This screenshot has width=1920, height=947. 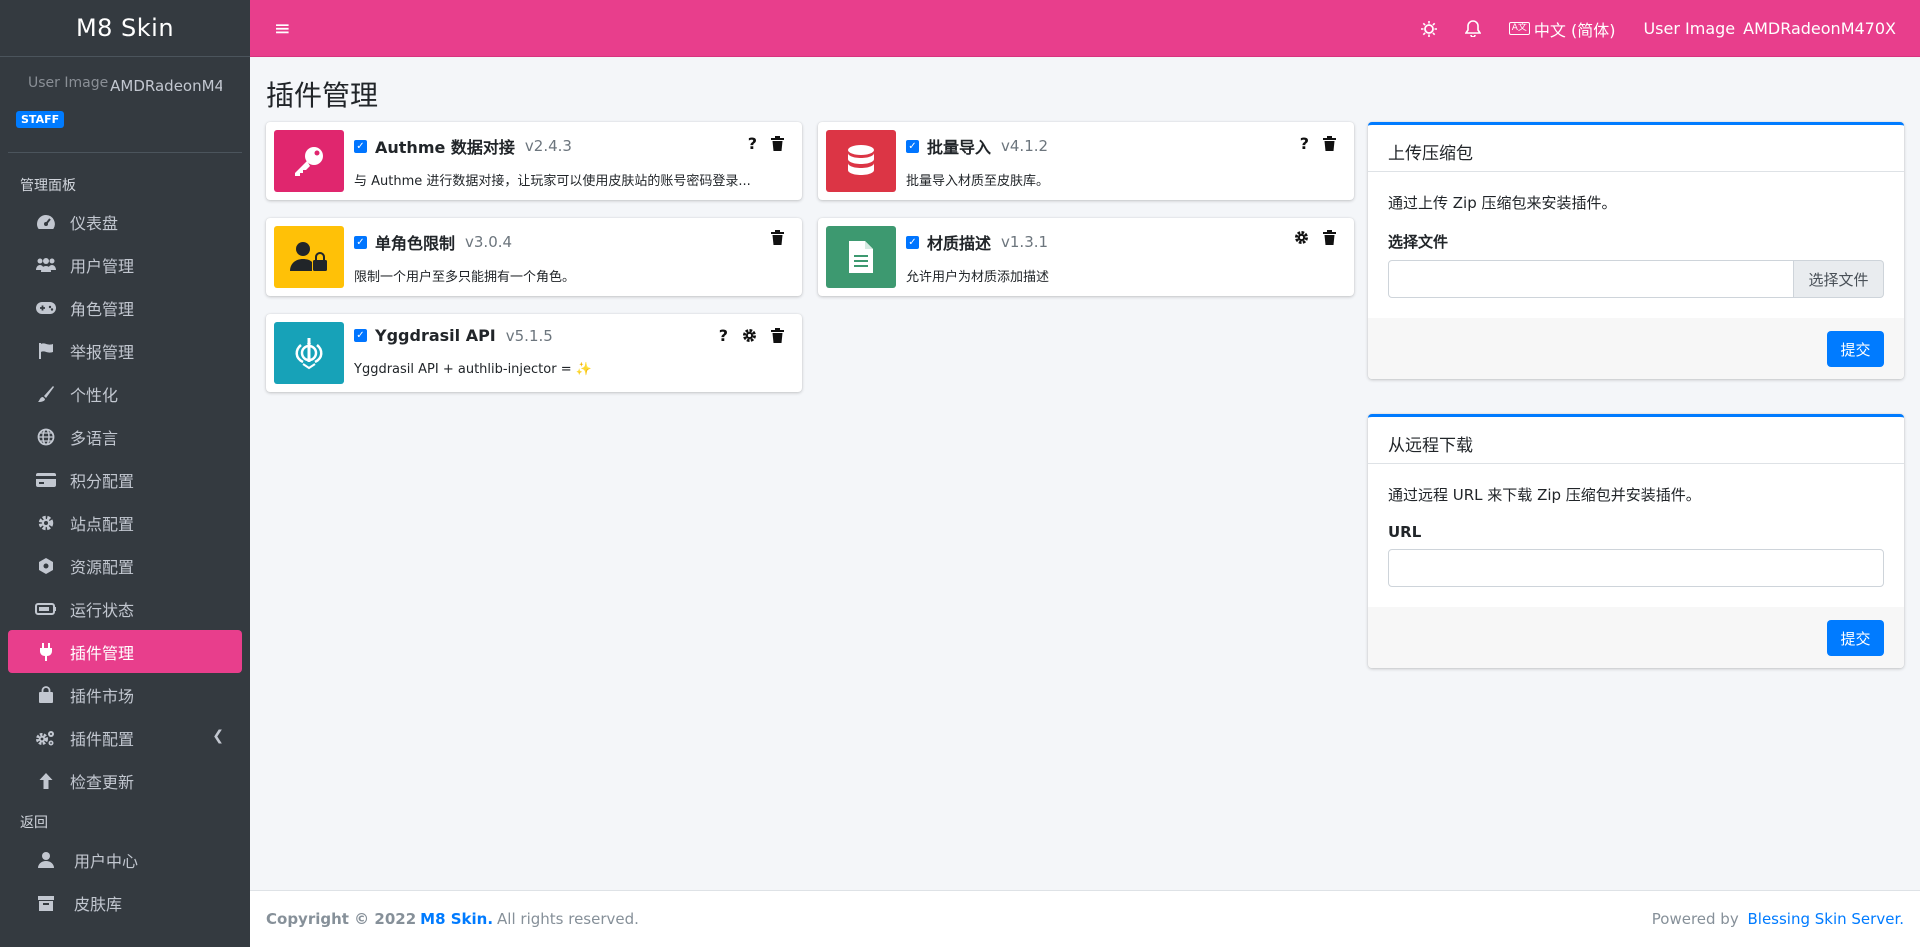 I want to click on navbar-user-name: AMDRadeonM470X, so click(x=1819, y=28).